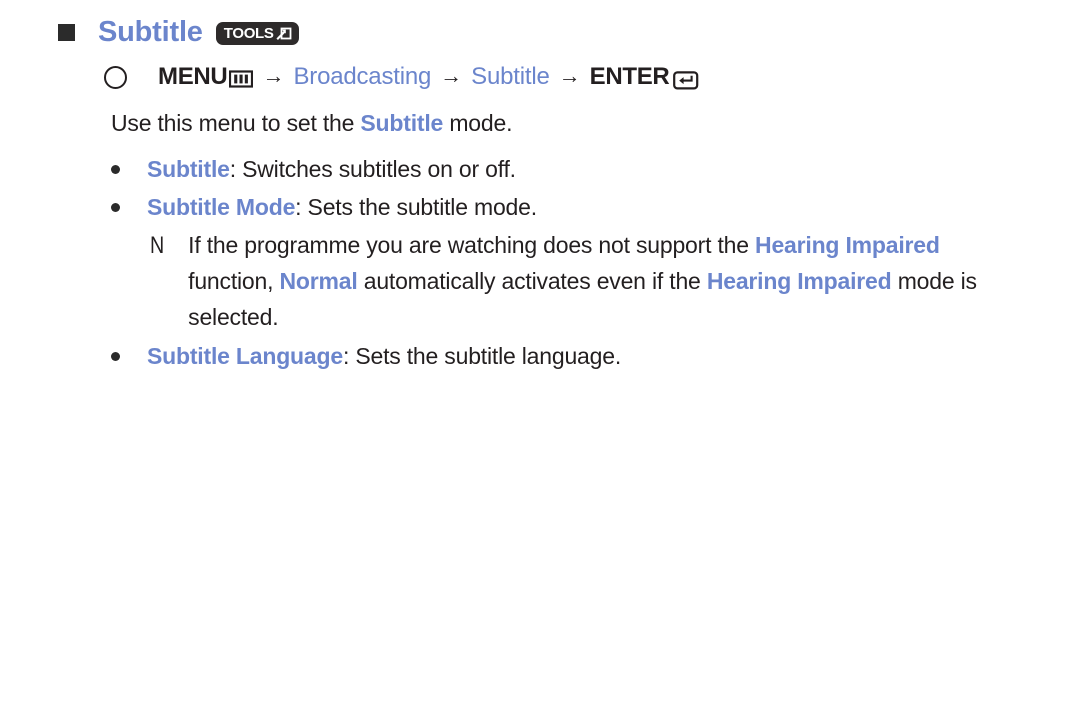 This screenshot has height=705, width=1080. I want to click on note-segment-2: function,, so click(234, 281).